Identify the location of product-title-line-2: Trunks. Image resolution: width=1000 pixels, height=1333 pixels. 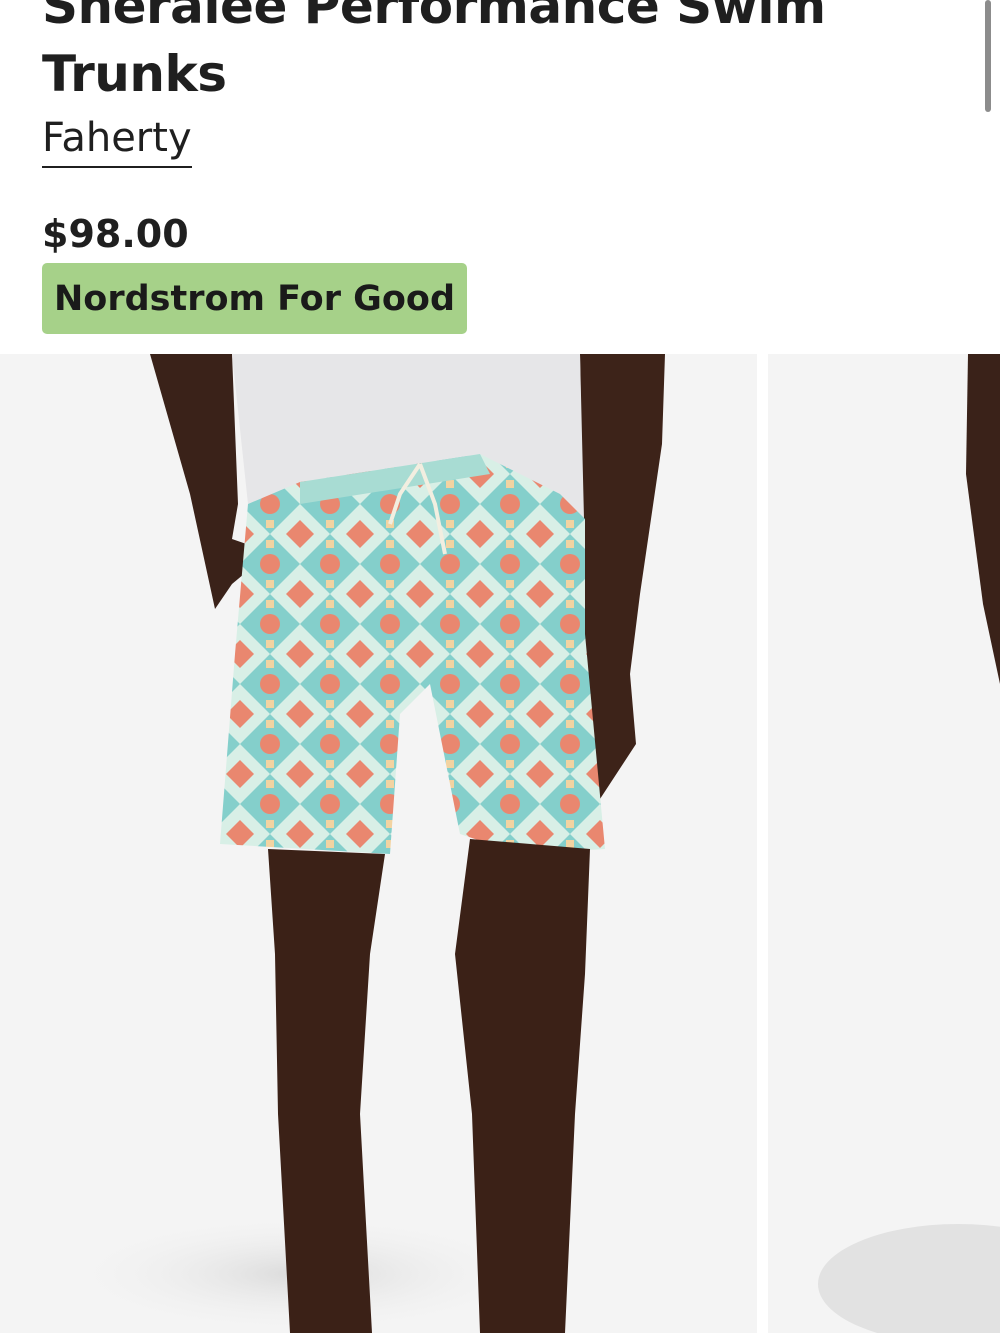
(134, 74).